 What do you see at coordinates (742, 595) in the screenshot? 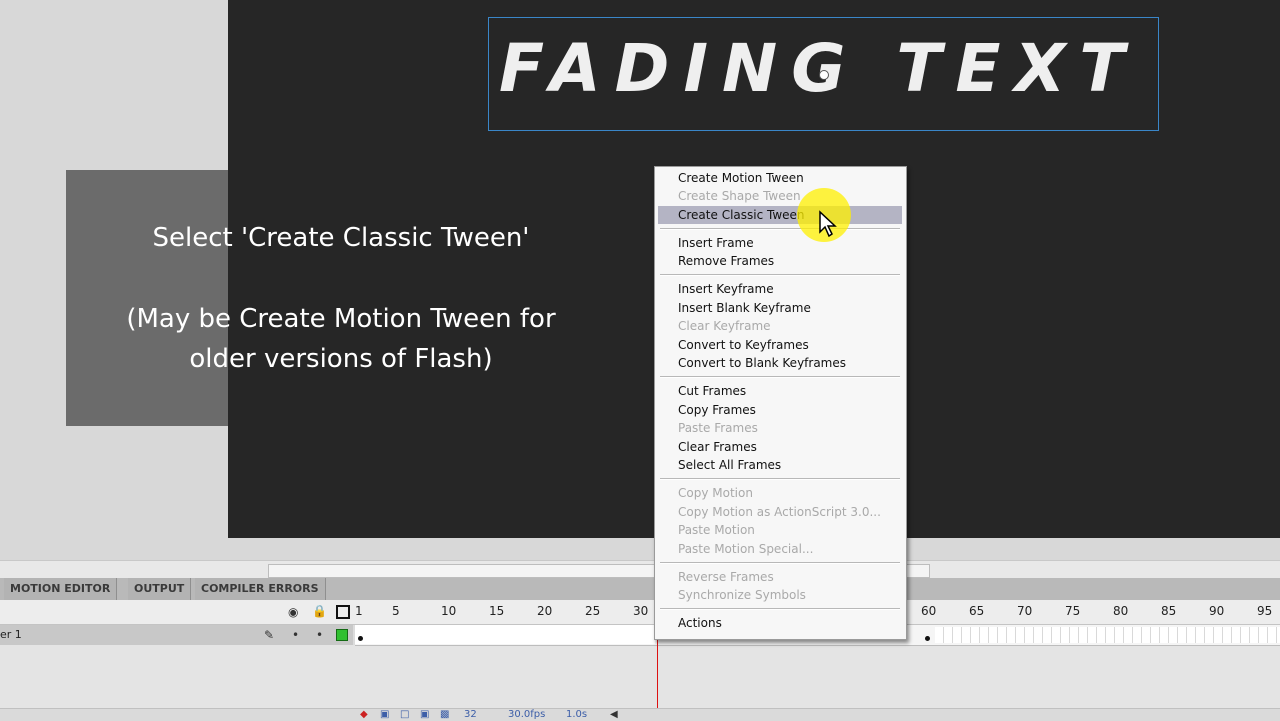
I see `menu-item-synchronize-symbols: Synchronize Symbols` at bounding box center [742, 595].